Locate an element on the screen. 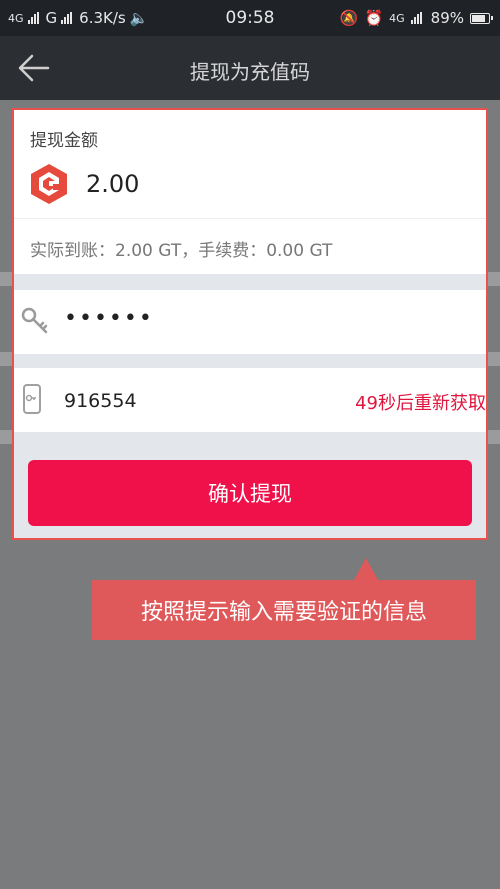  password-field: •••••• is located at coordinates (250, 322).